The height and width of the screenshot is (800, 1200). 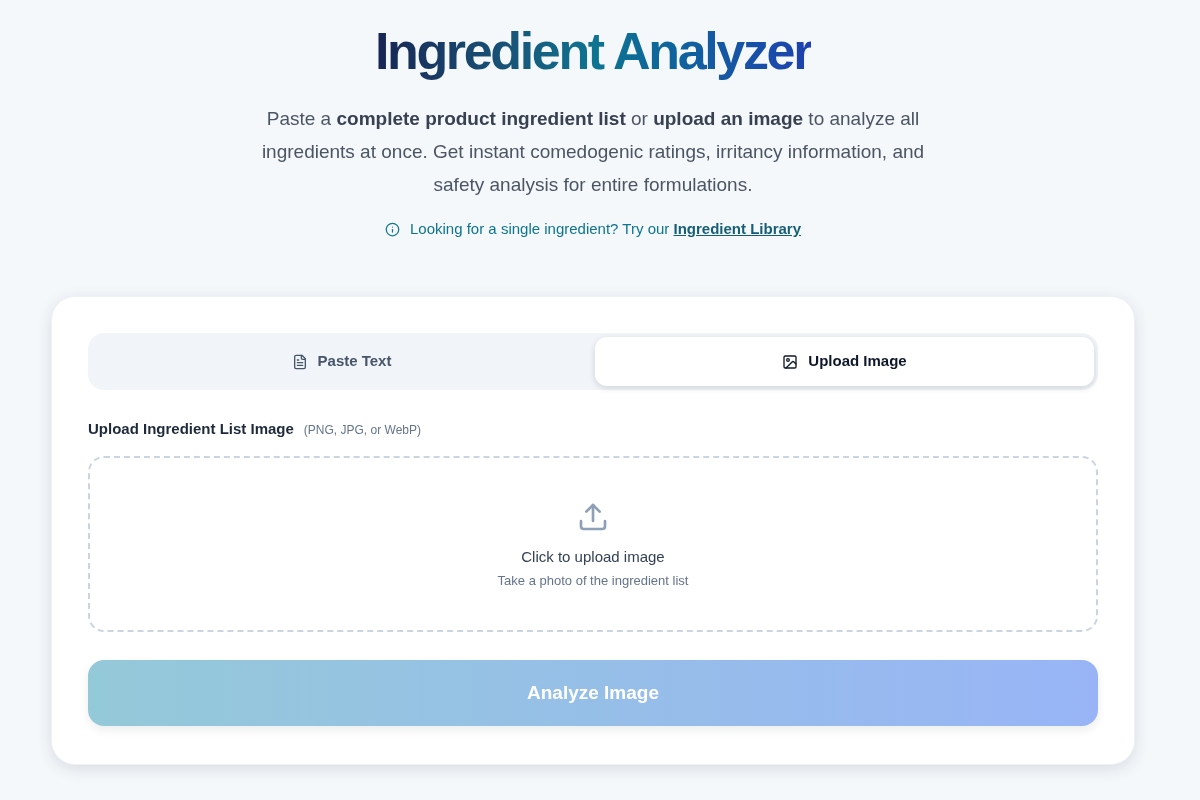 What do you see at coordinates (299, 361) in the screenshot?
I see `document-icon` at bounding box center [299, 361].